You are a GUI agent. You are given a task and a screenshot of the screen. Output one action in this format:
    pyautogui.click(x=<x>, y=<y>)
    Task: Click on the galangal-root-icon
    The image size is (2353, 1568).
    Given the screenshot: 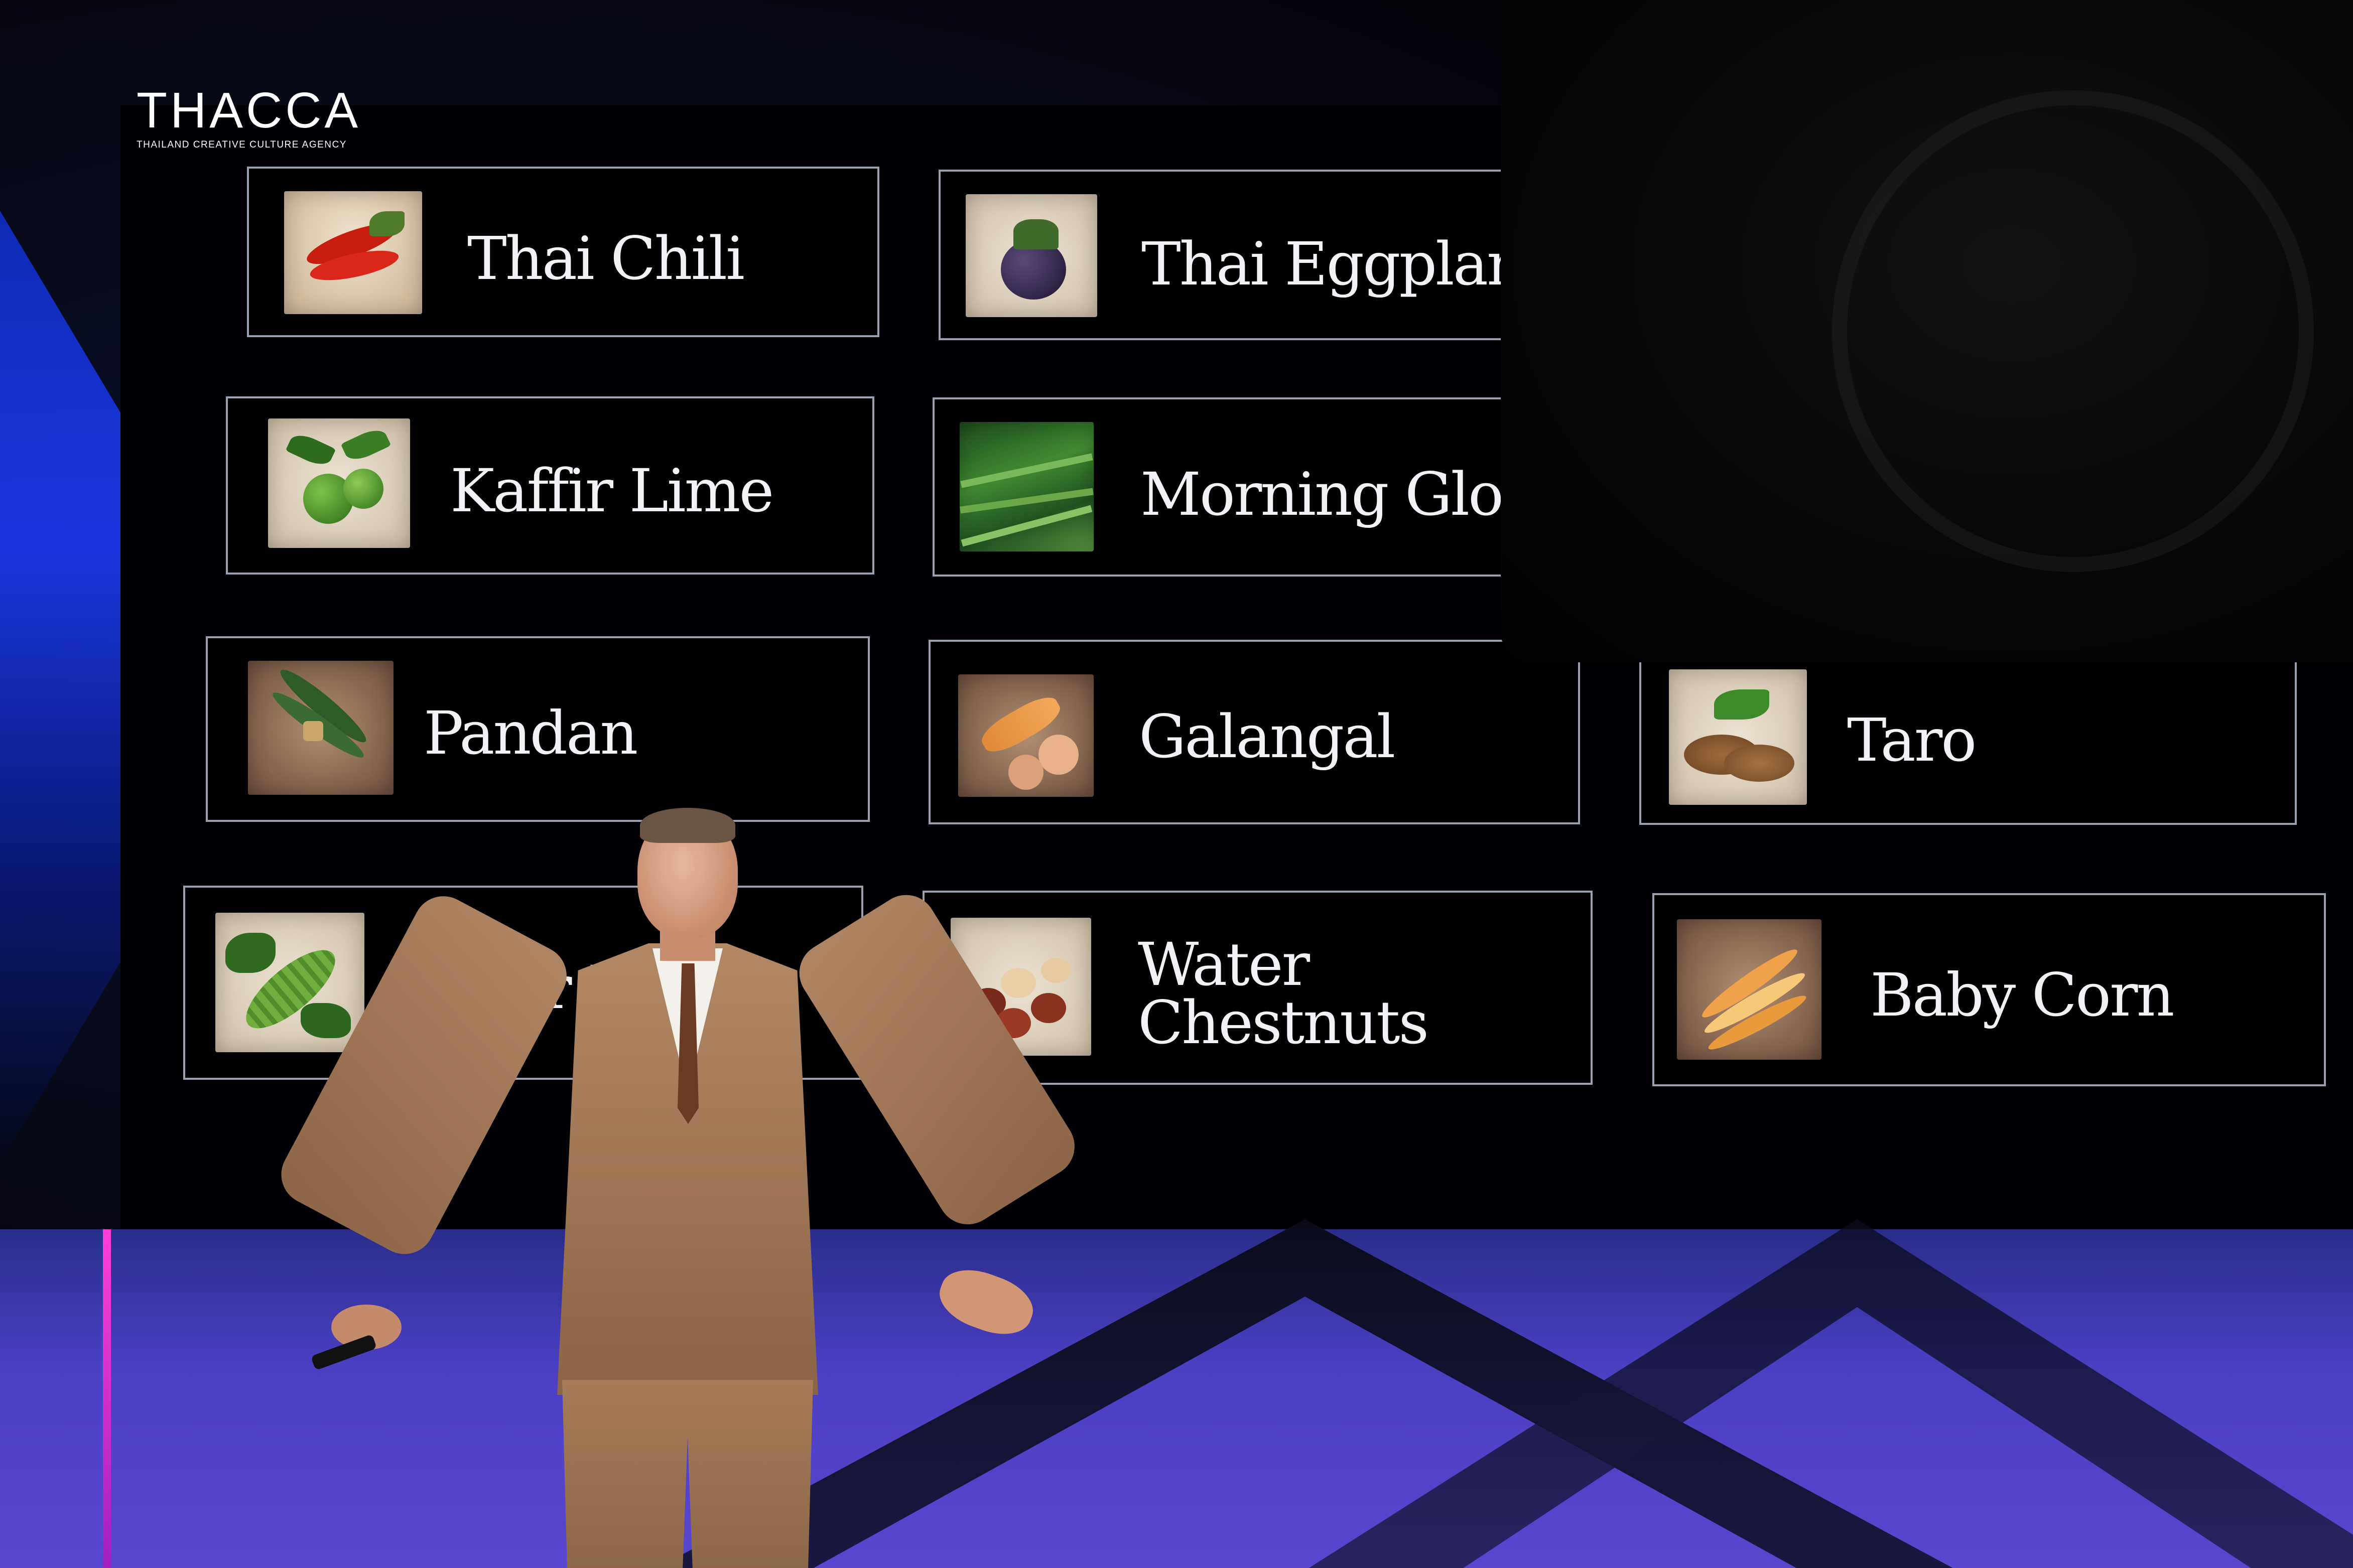 What is the action you would take?
    pyautogui.click(x=1026, y=735)
    